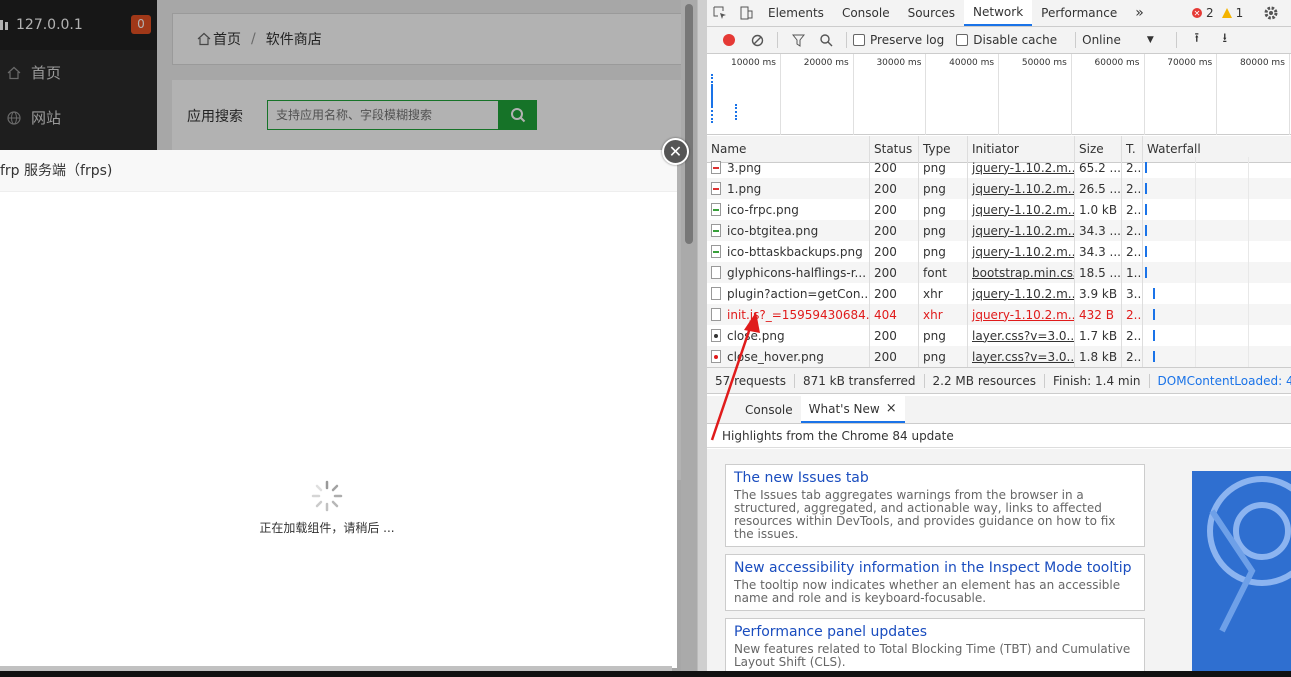  What do you see at coordinates (327, 496) in the screenshot?
I see `loading-spinner-icon` at bounding box center [327, 496].